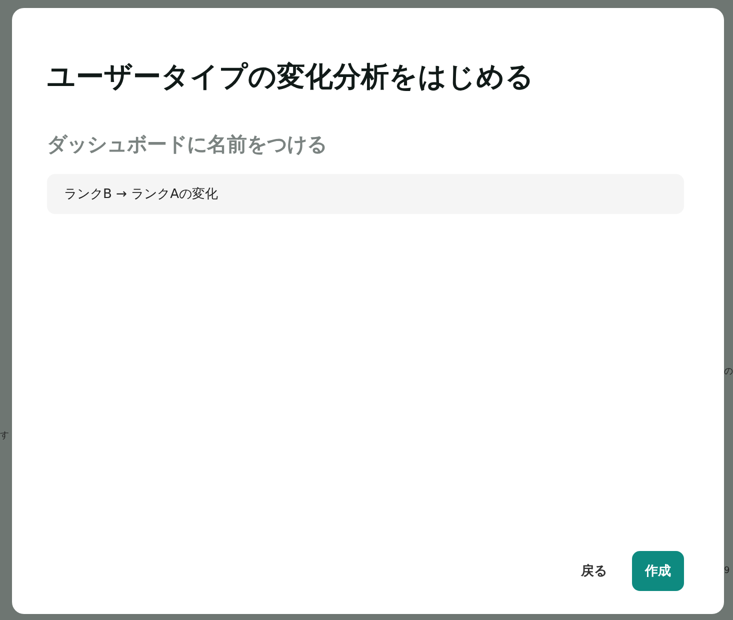  I want to click on section-heading: ダッシュボードに名前をつける, so click(187, 144).